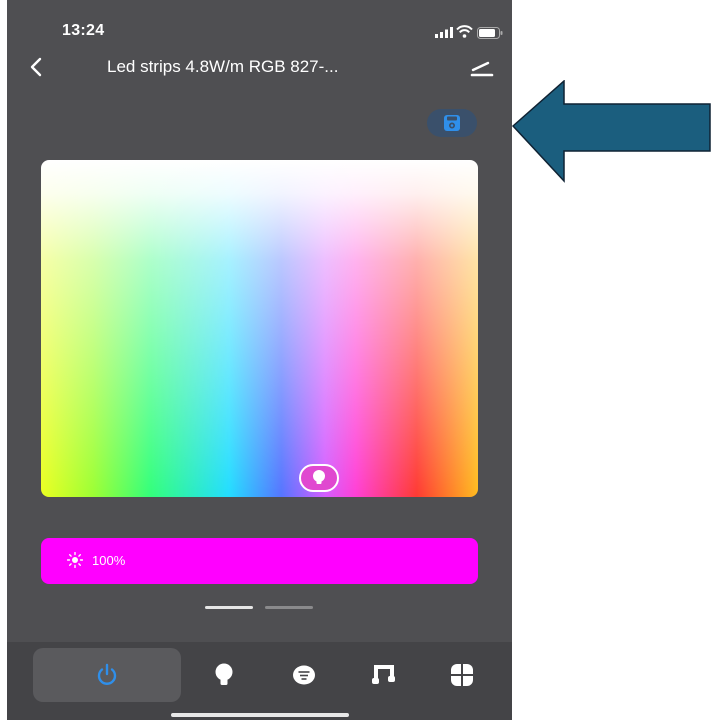 The height and width of the screenshot is (720, 712). I want to click on edit-button, so click(482, 67).